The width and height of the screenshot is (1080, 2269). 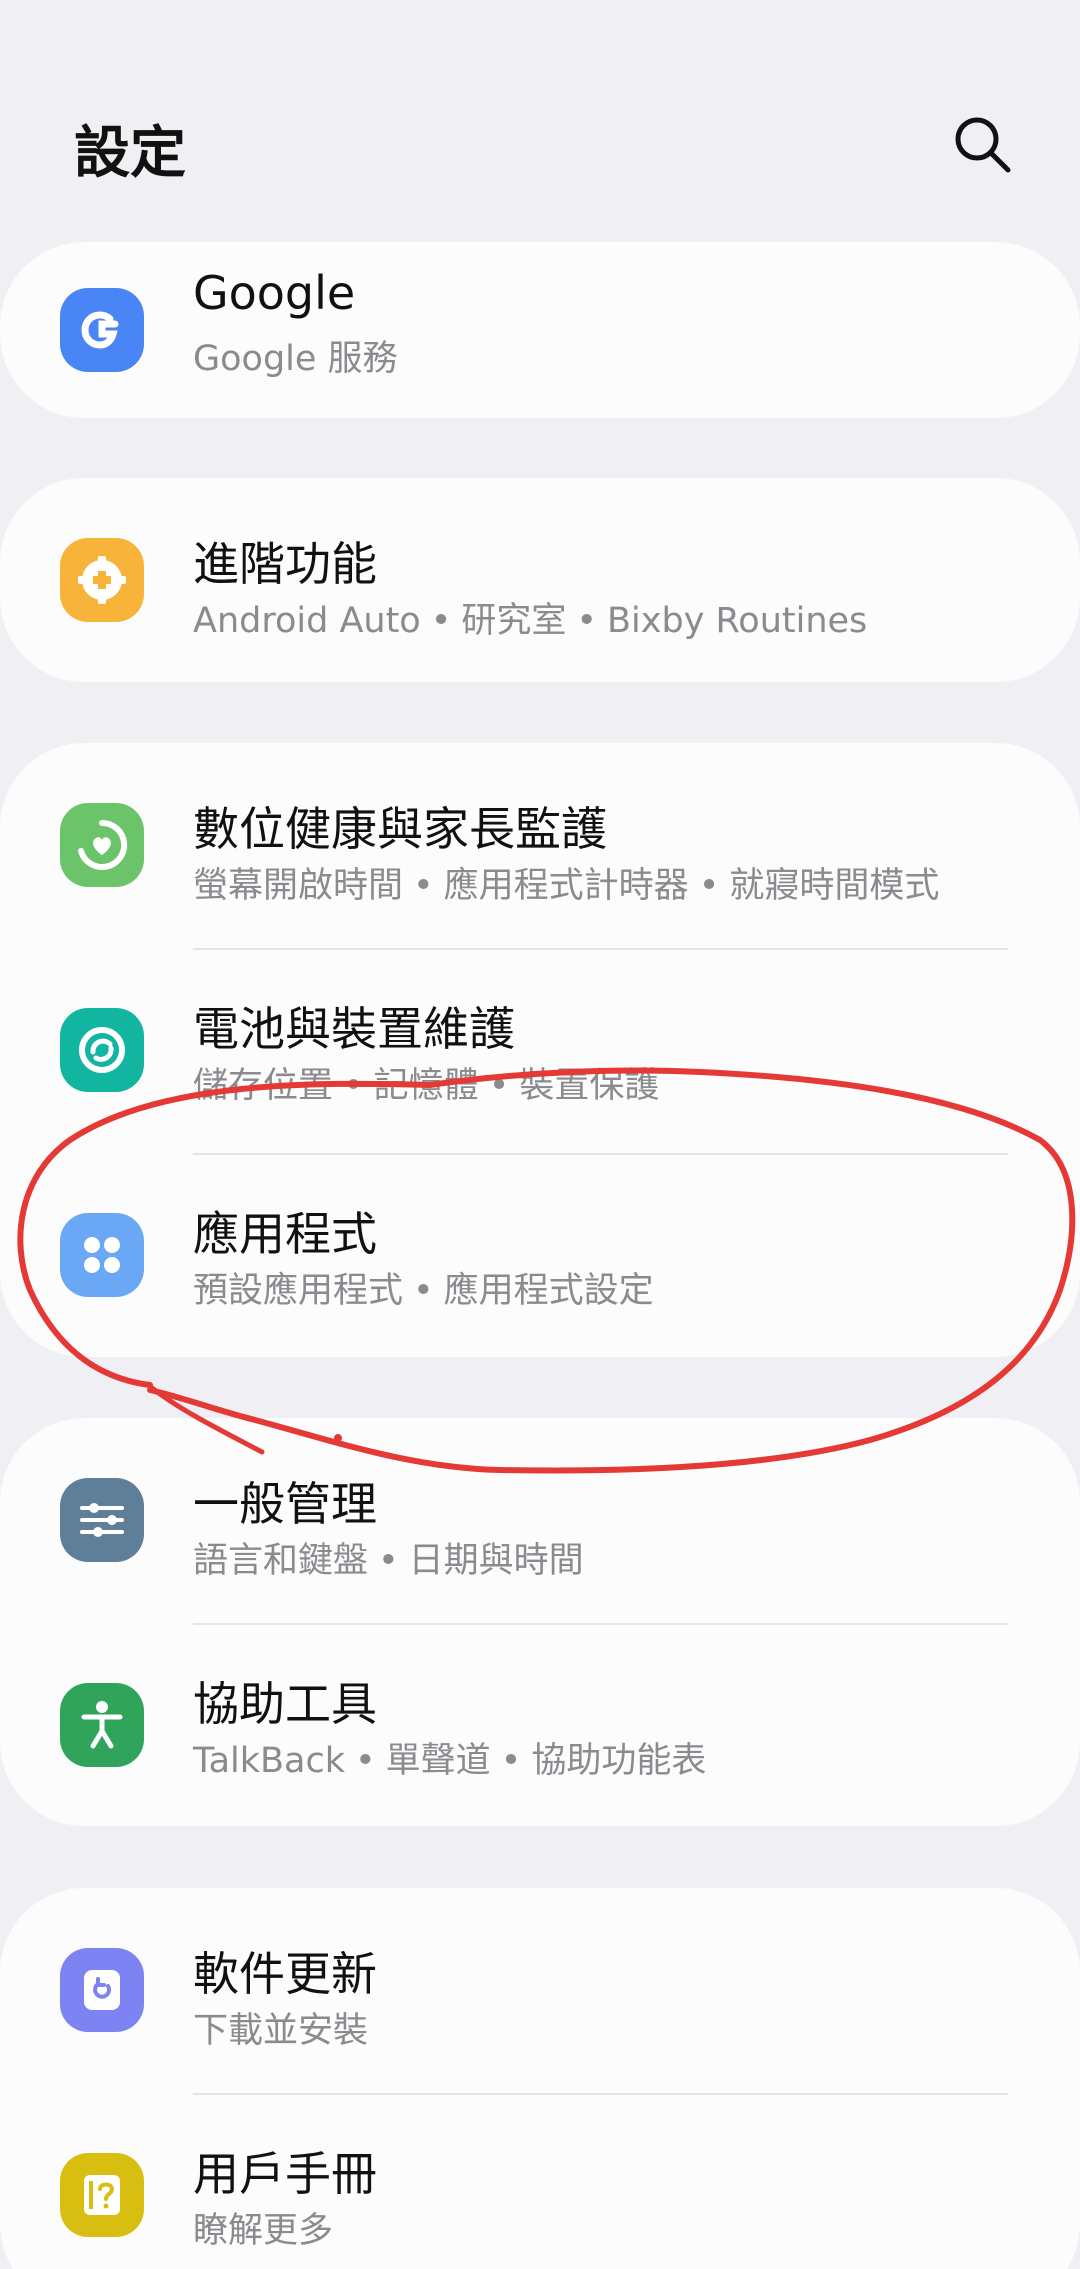 I want to click on settings-item-label: 用戶手冊, so click(x=285, y=2174).